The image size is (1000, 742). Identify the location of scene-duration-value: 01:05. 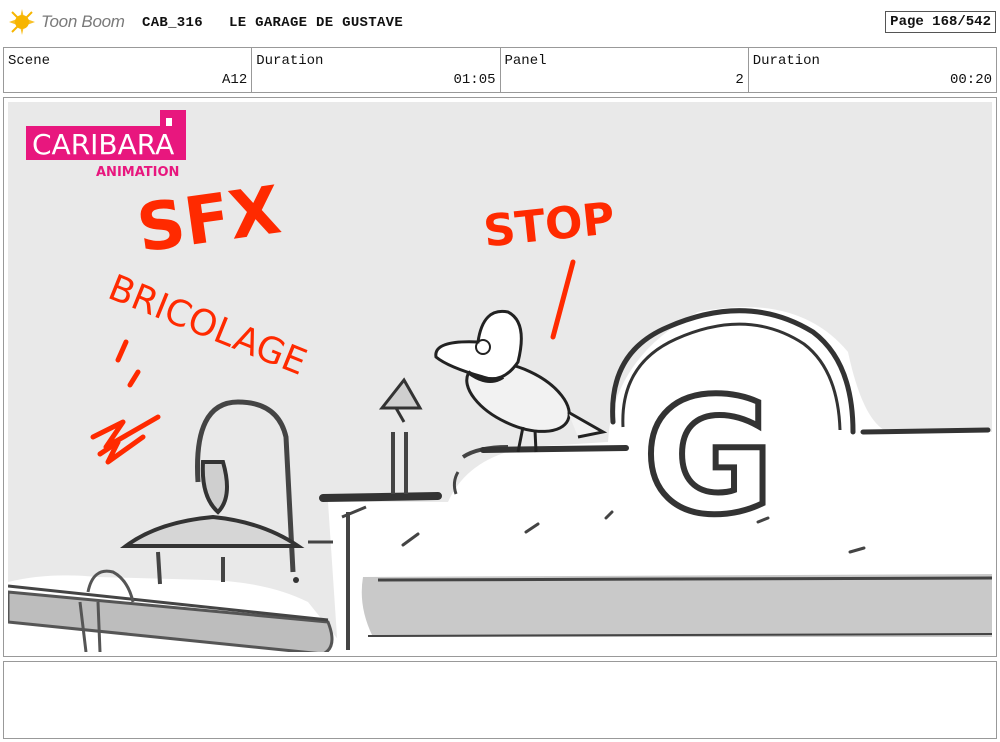
(474, 80).